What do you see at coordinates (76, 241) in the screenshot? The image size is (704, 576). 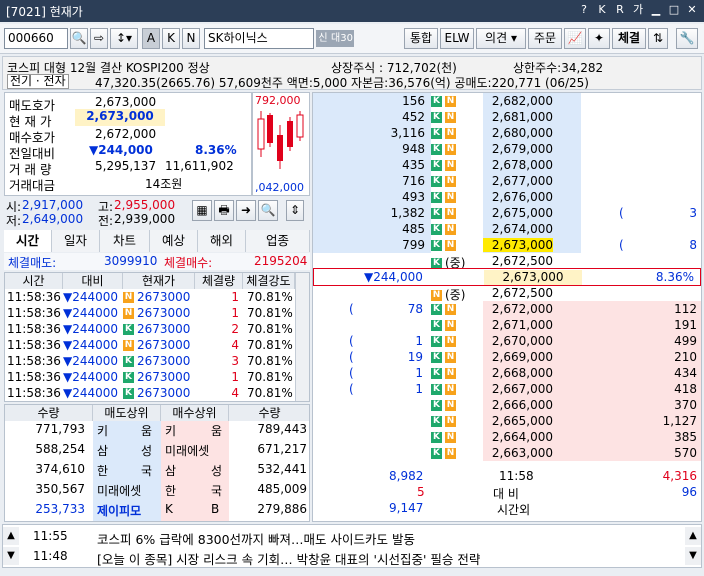 I see `tab-daily: 일자` at bounding box center [76, 241].